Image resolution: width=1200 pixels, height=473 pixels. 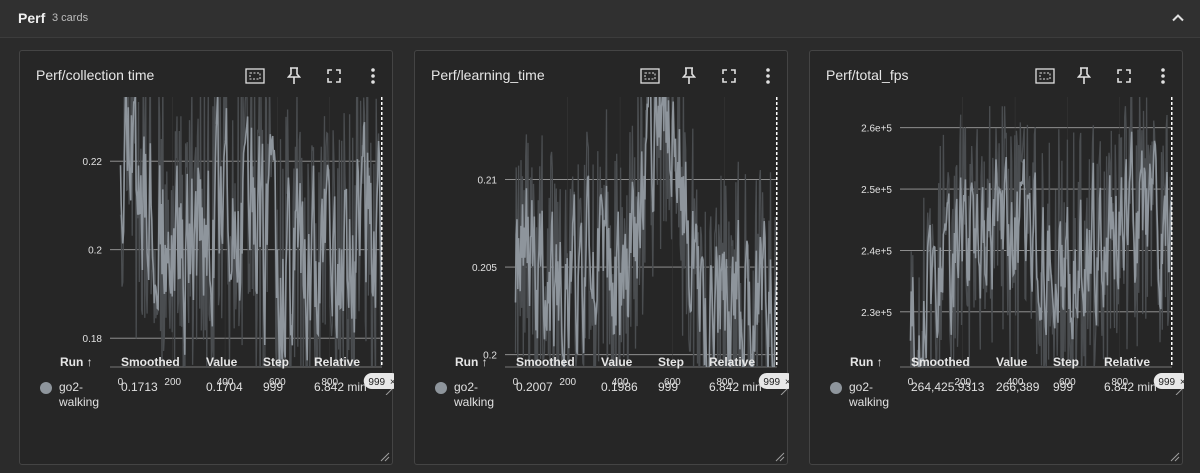 I want to click on smoothed-value: 0.1713, so click(x=139, y=387).